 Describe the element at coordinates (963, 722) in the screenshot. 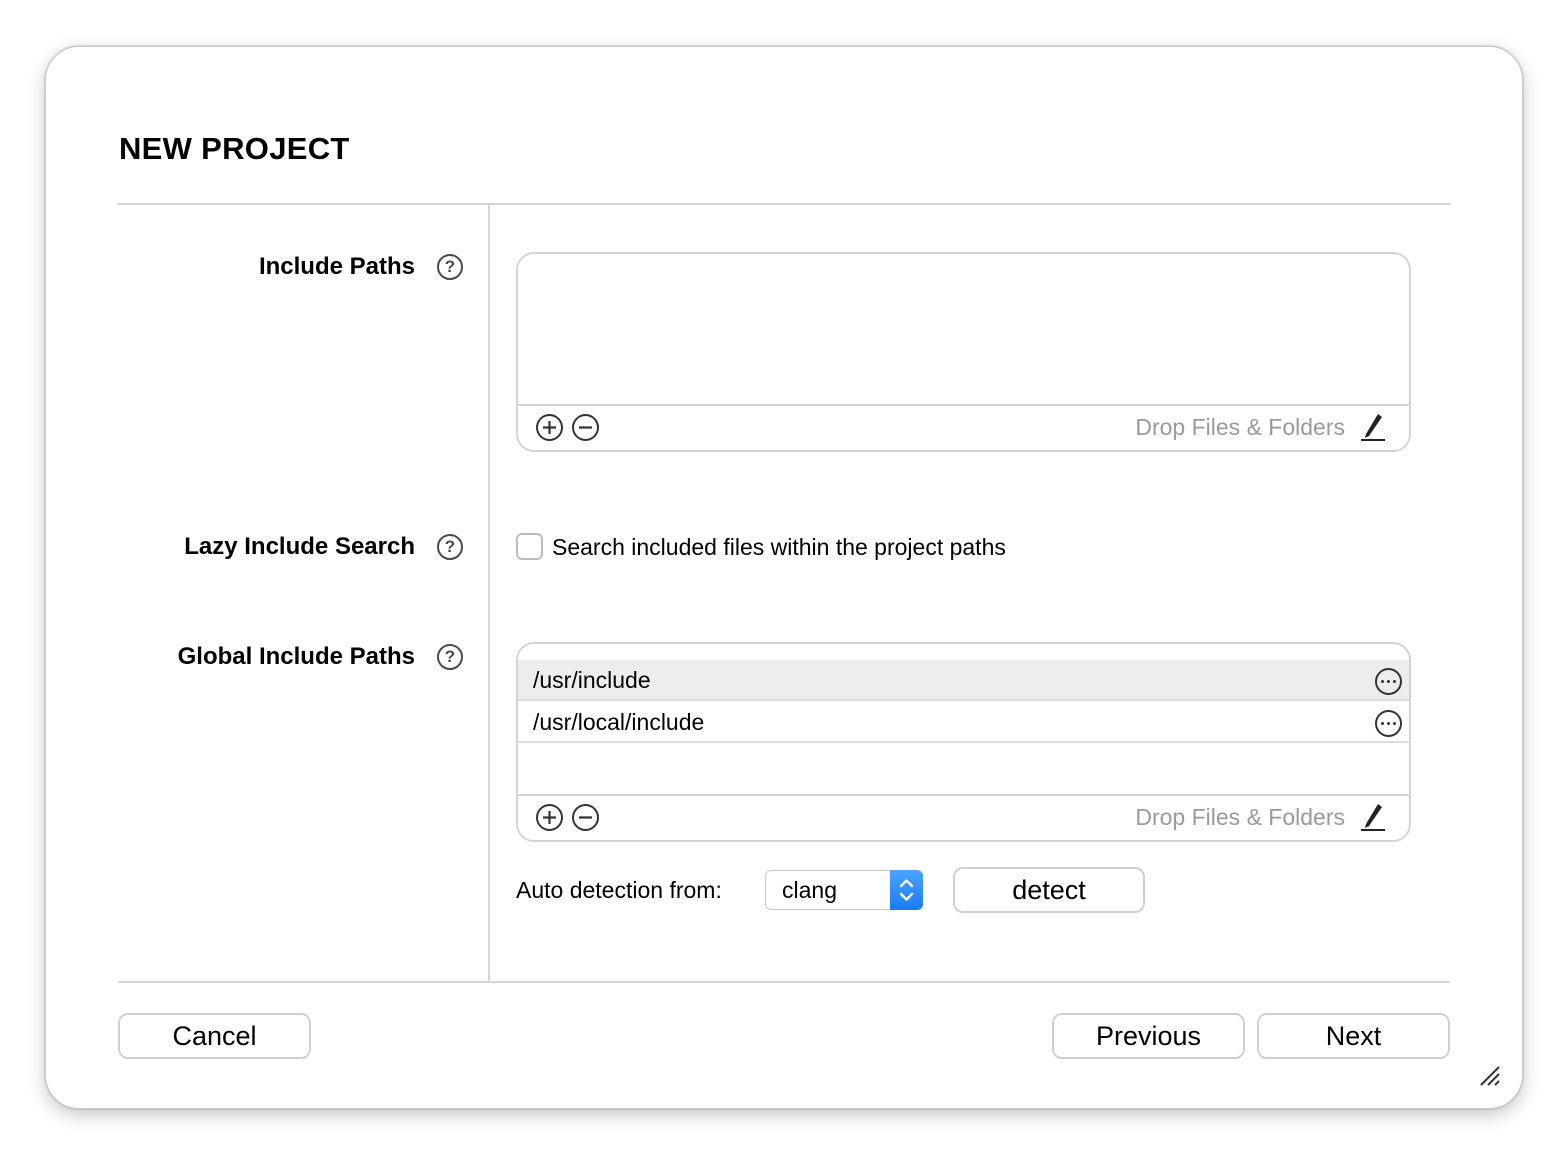

I see `list-item: /usr/local/include` at that location.